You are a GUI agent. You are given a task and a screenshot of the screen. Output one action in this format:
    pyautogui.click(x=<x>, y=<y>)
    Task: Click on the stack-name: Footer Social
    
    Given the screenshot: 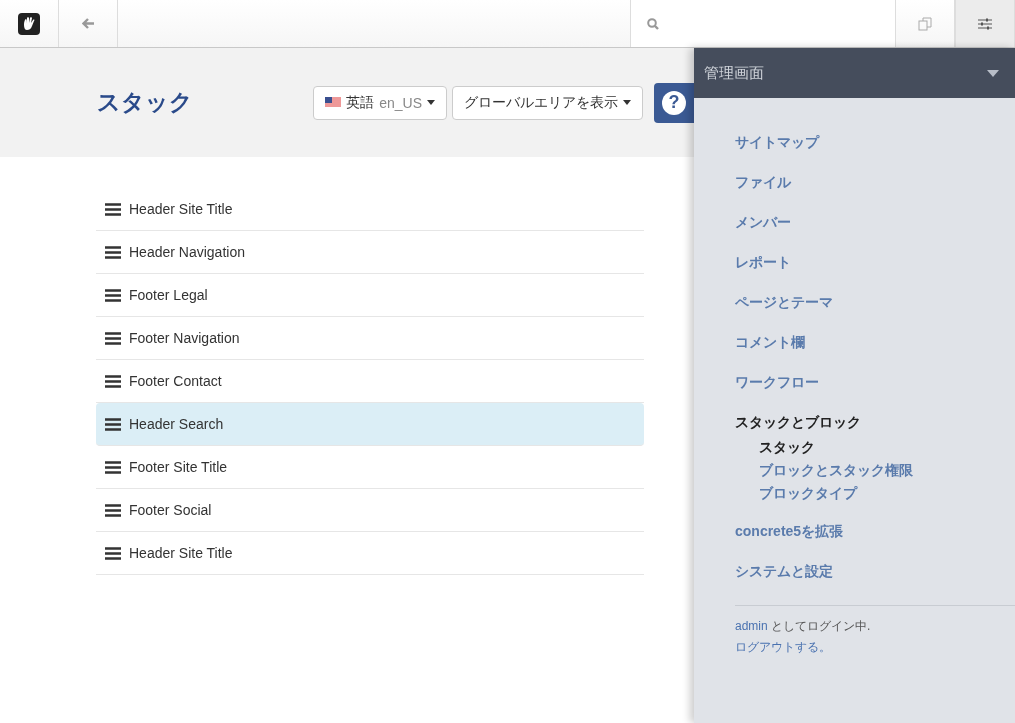 What is the action you would take?
    pyautogui.click(x=170, y=510)
    